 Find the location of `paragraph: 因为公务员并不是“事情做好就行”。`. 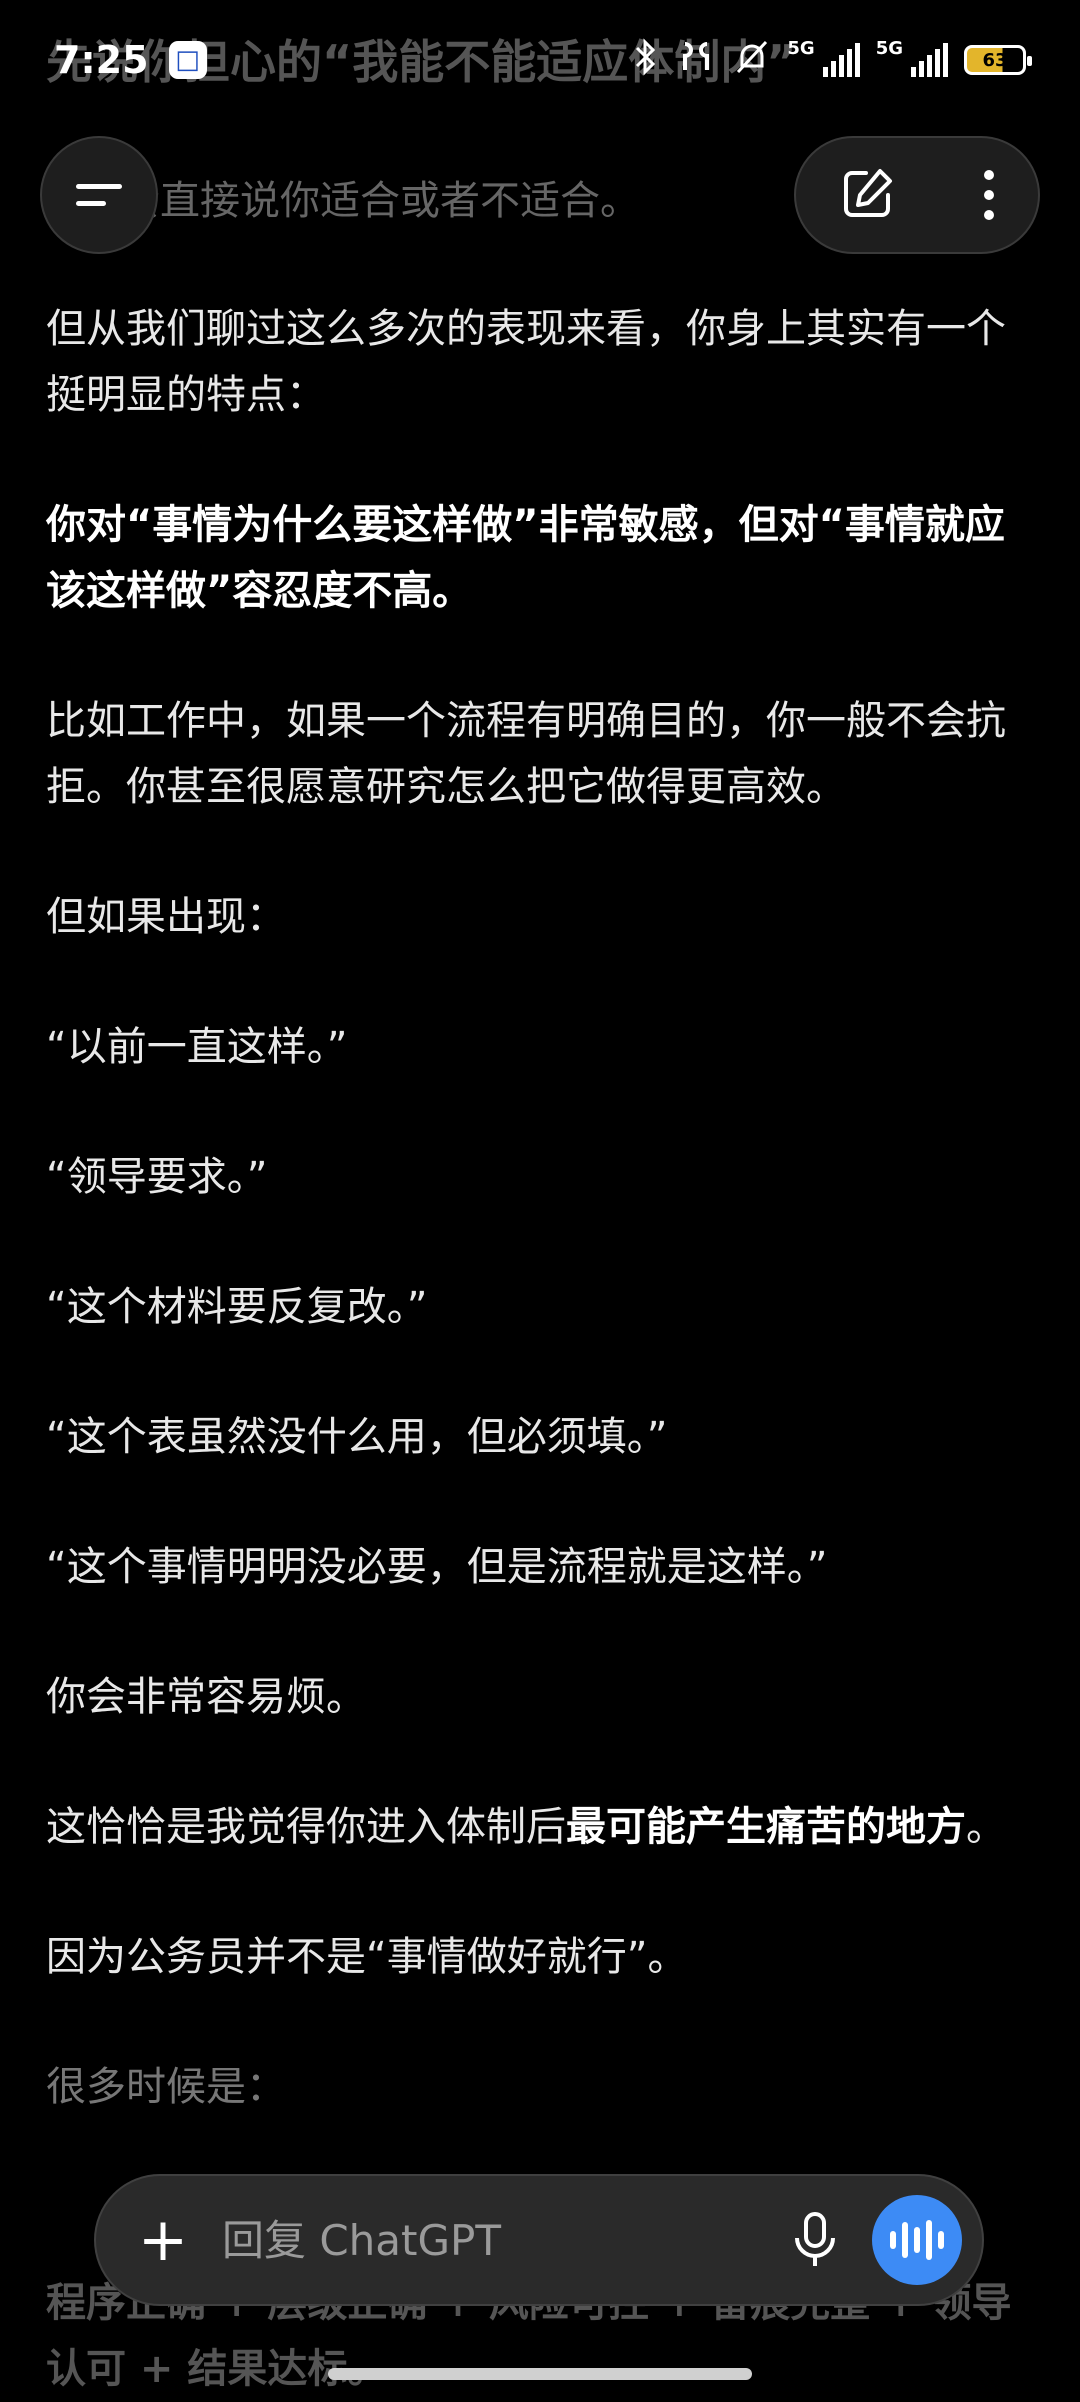

paragraph: 因为公务员并不是“事情做好就行”。 is located at coordinates (367, 1957).